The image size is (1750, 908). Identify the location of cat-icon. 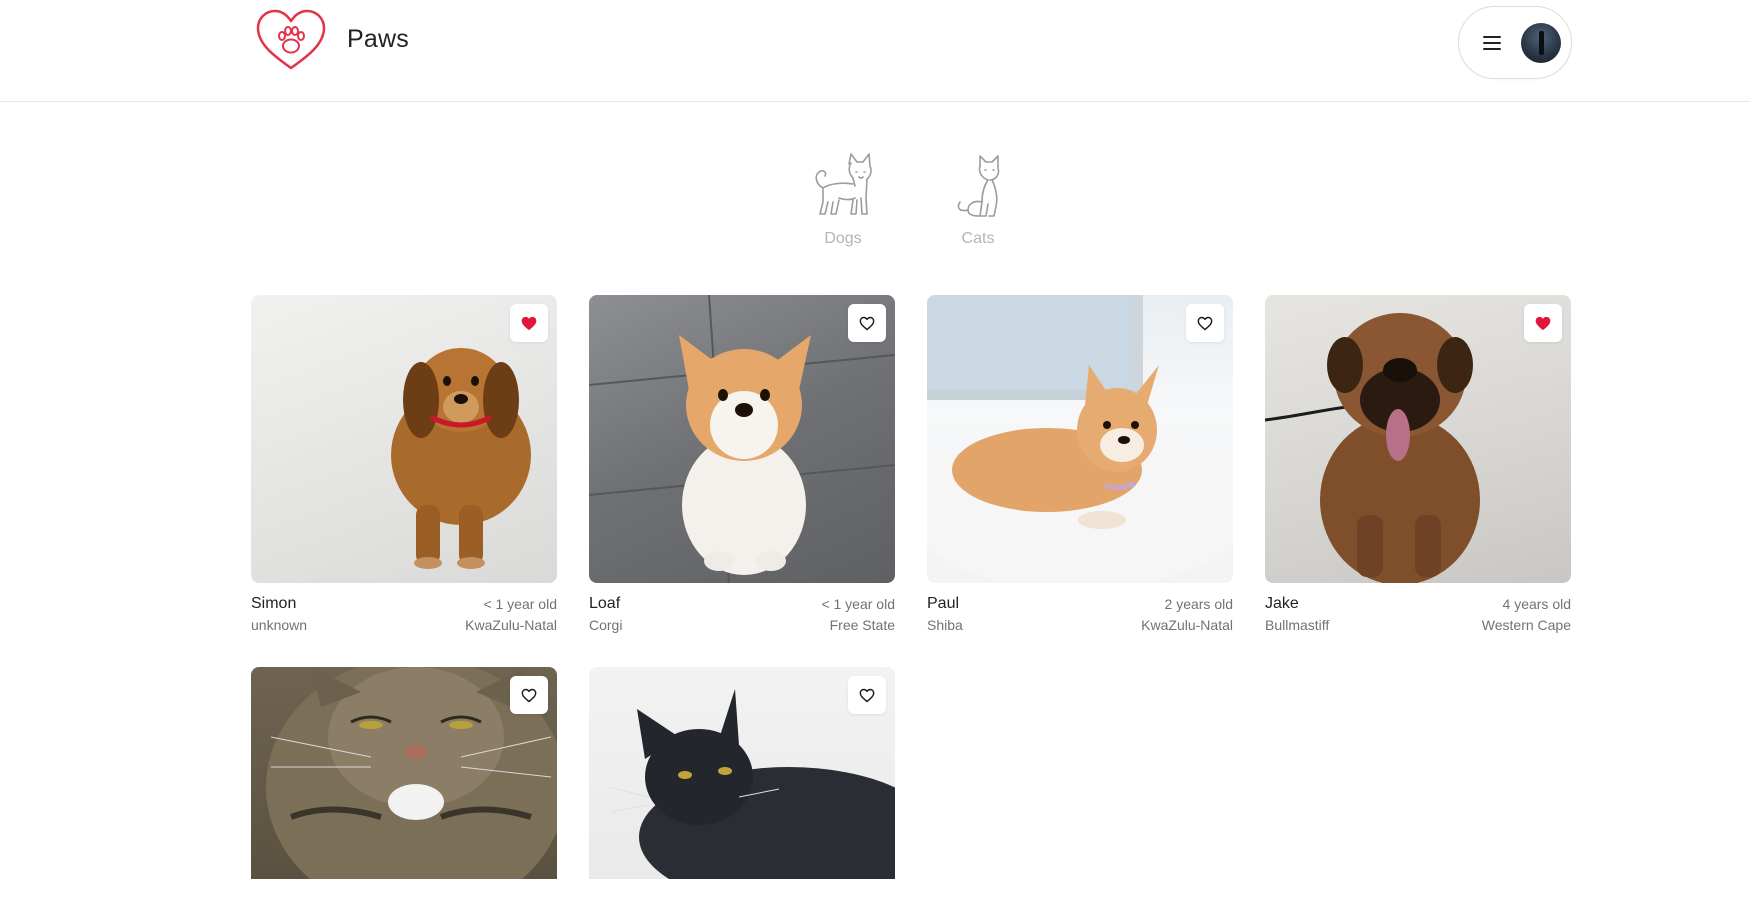
(978, 183).